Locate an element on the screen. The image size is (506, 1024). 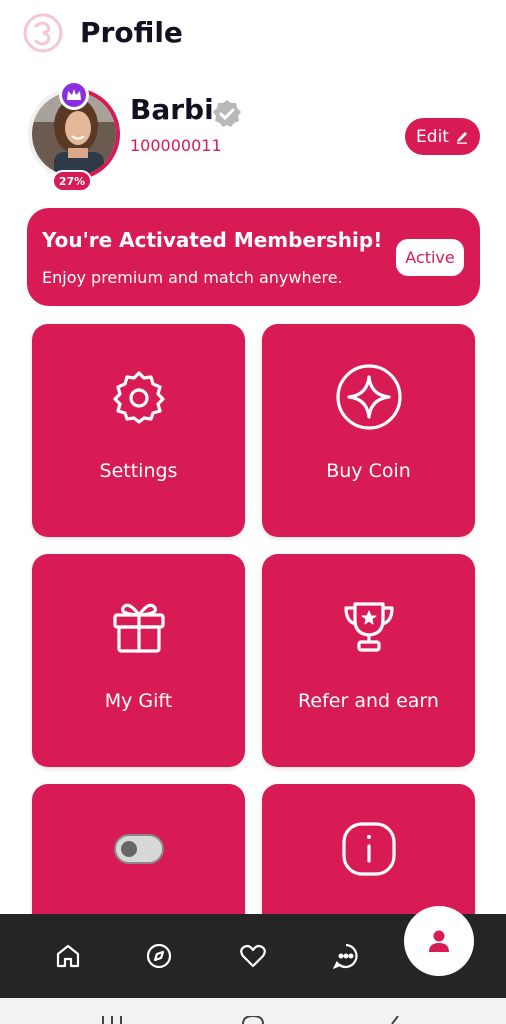
avatar-container: 27% is located at coordinates (74, 134).